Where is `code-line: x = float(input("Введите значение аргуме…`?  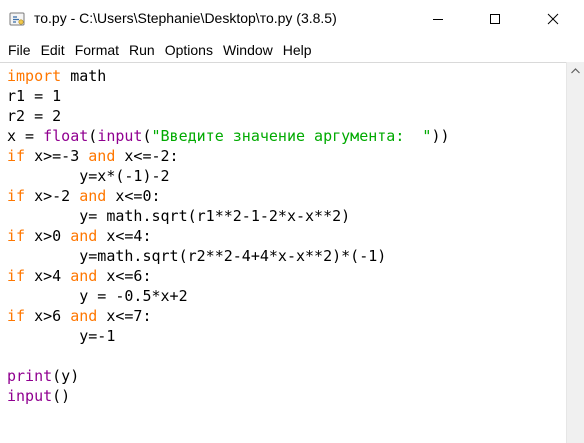 code-line: x = float(input("Введите значение аргуме… is located at coordinates (286, 136).